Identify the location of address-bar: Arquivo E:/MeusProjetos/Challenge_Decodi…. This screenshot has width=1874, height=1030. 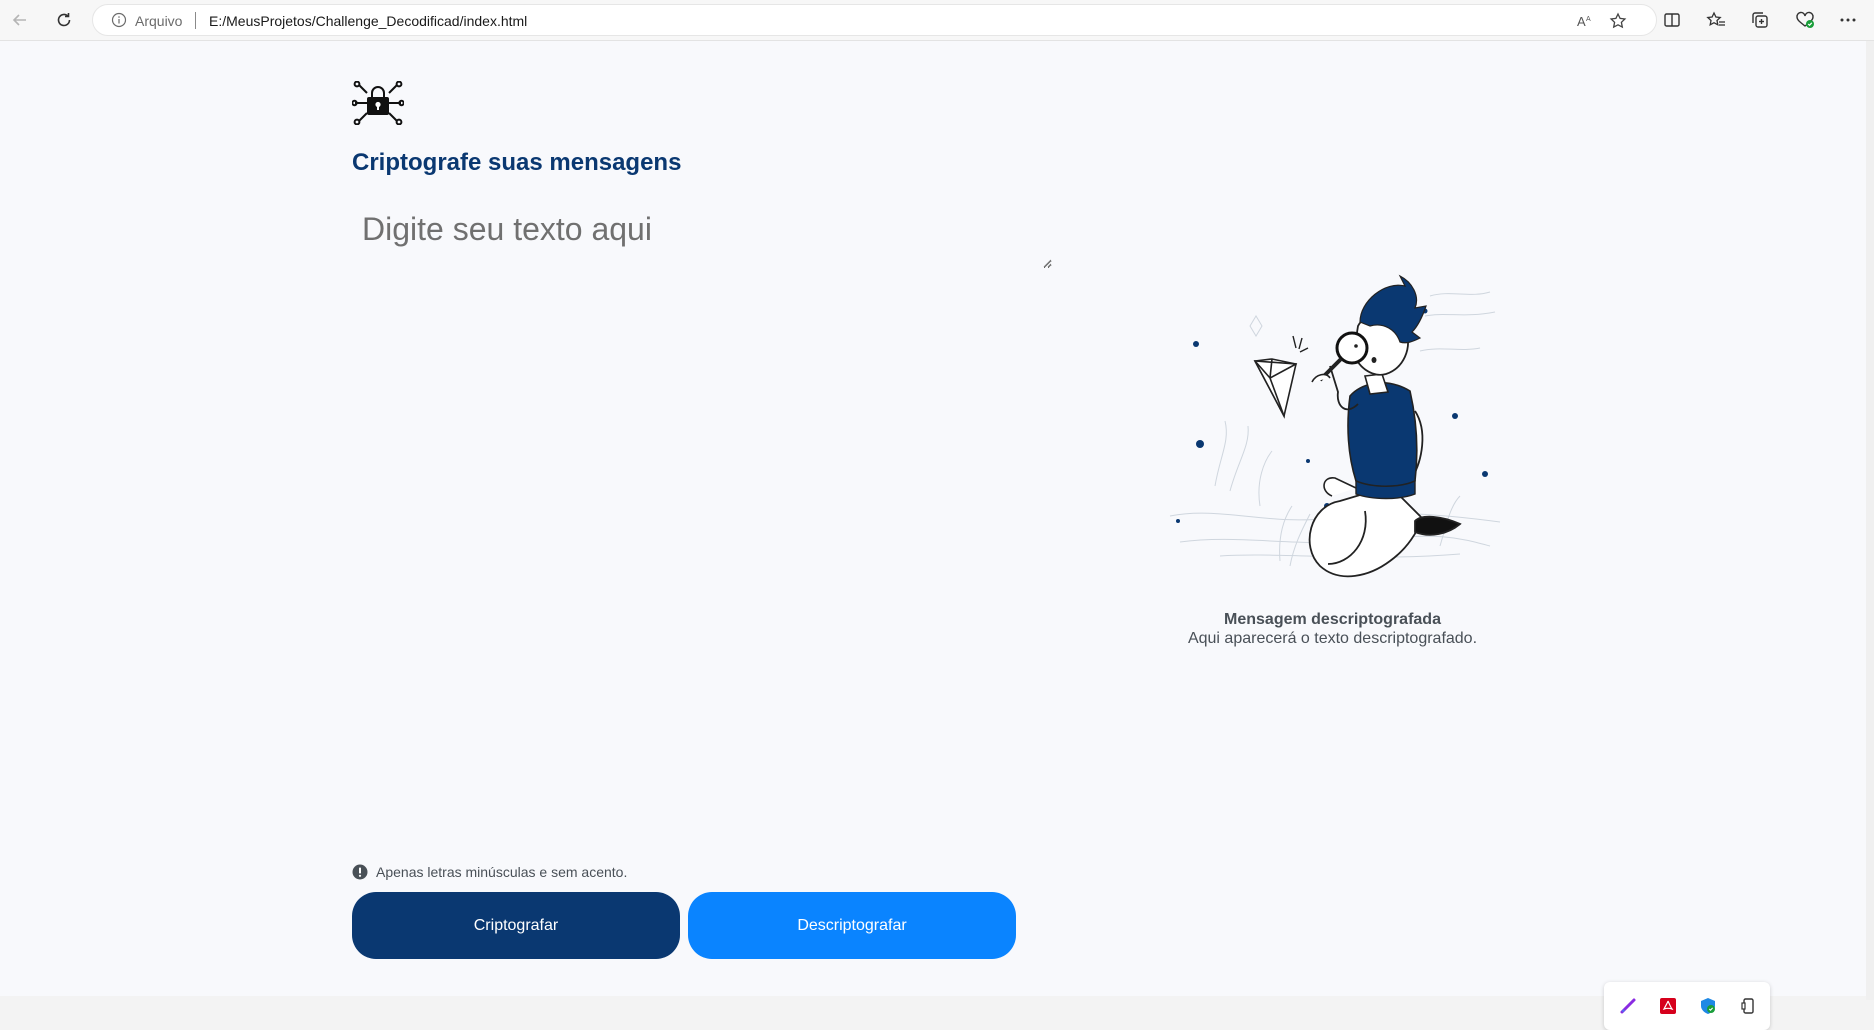
(874, 20).